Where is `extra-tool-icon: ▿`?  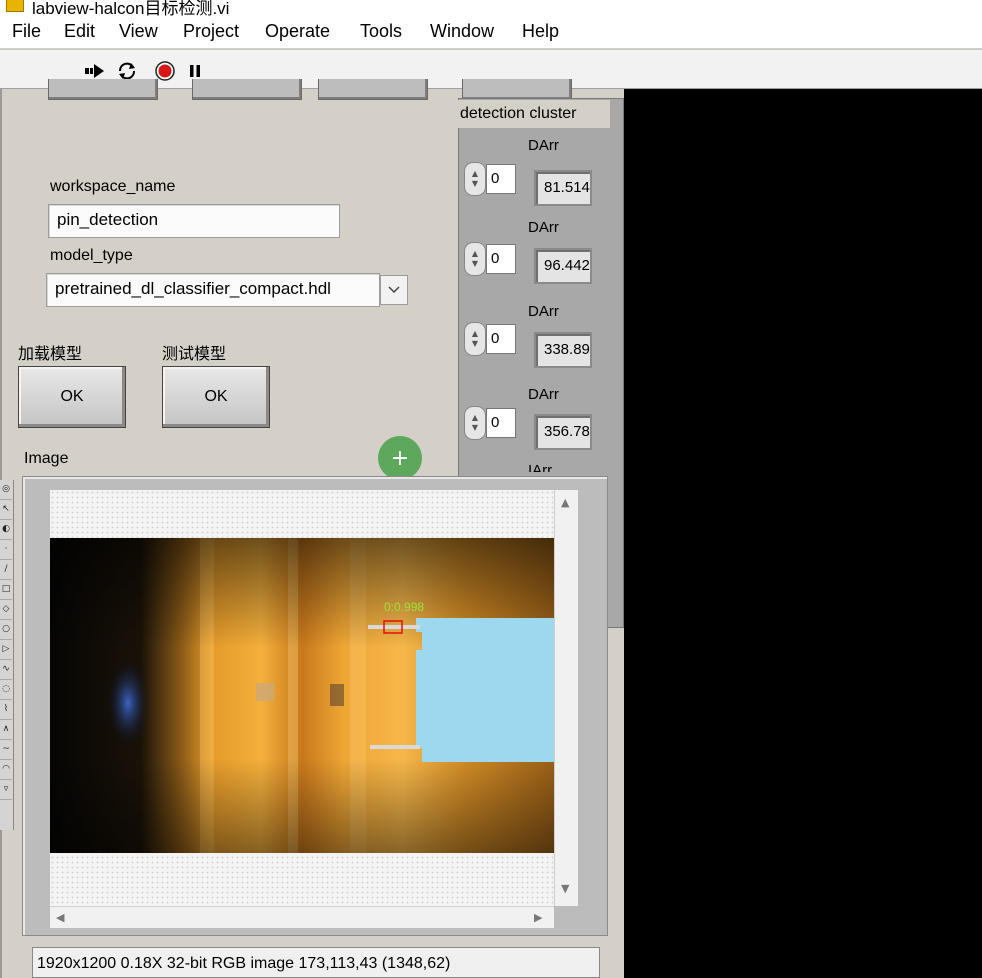 extra-tool-icon: ▿ is located at coordinates (6, 790).